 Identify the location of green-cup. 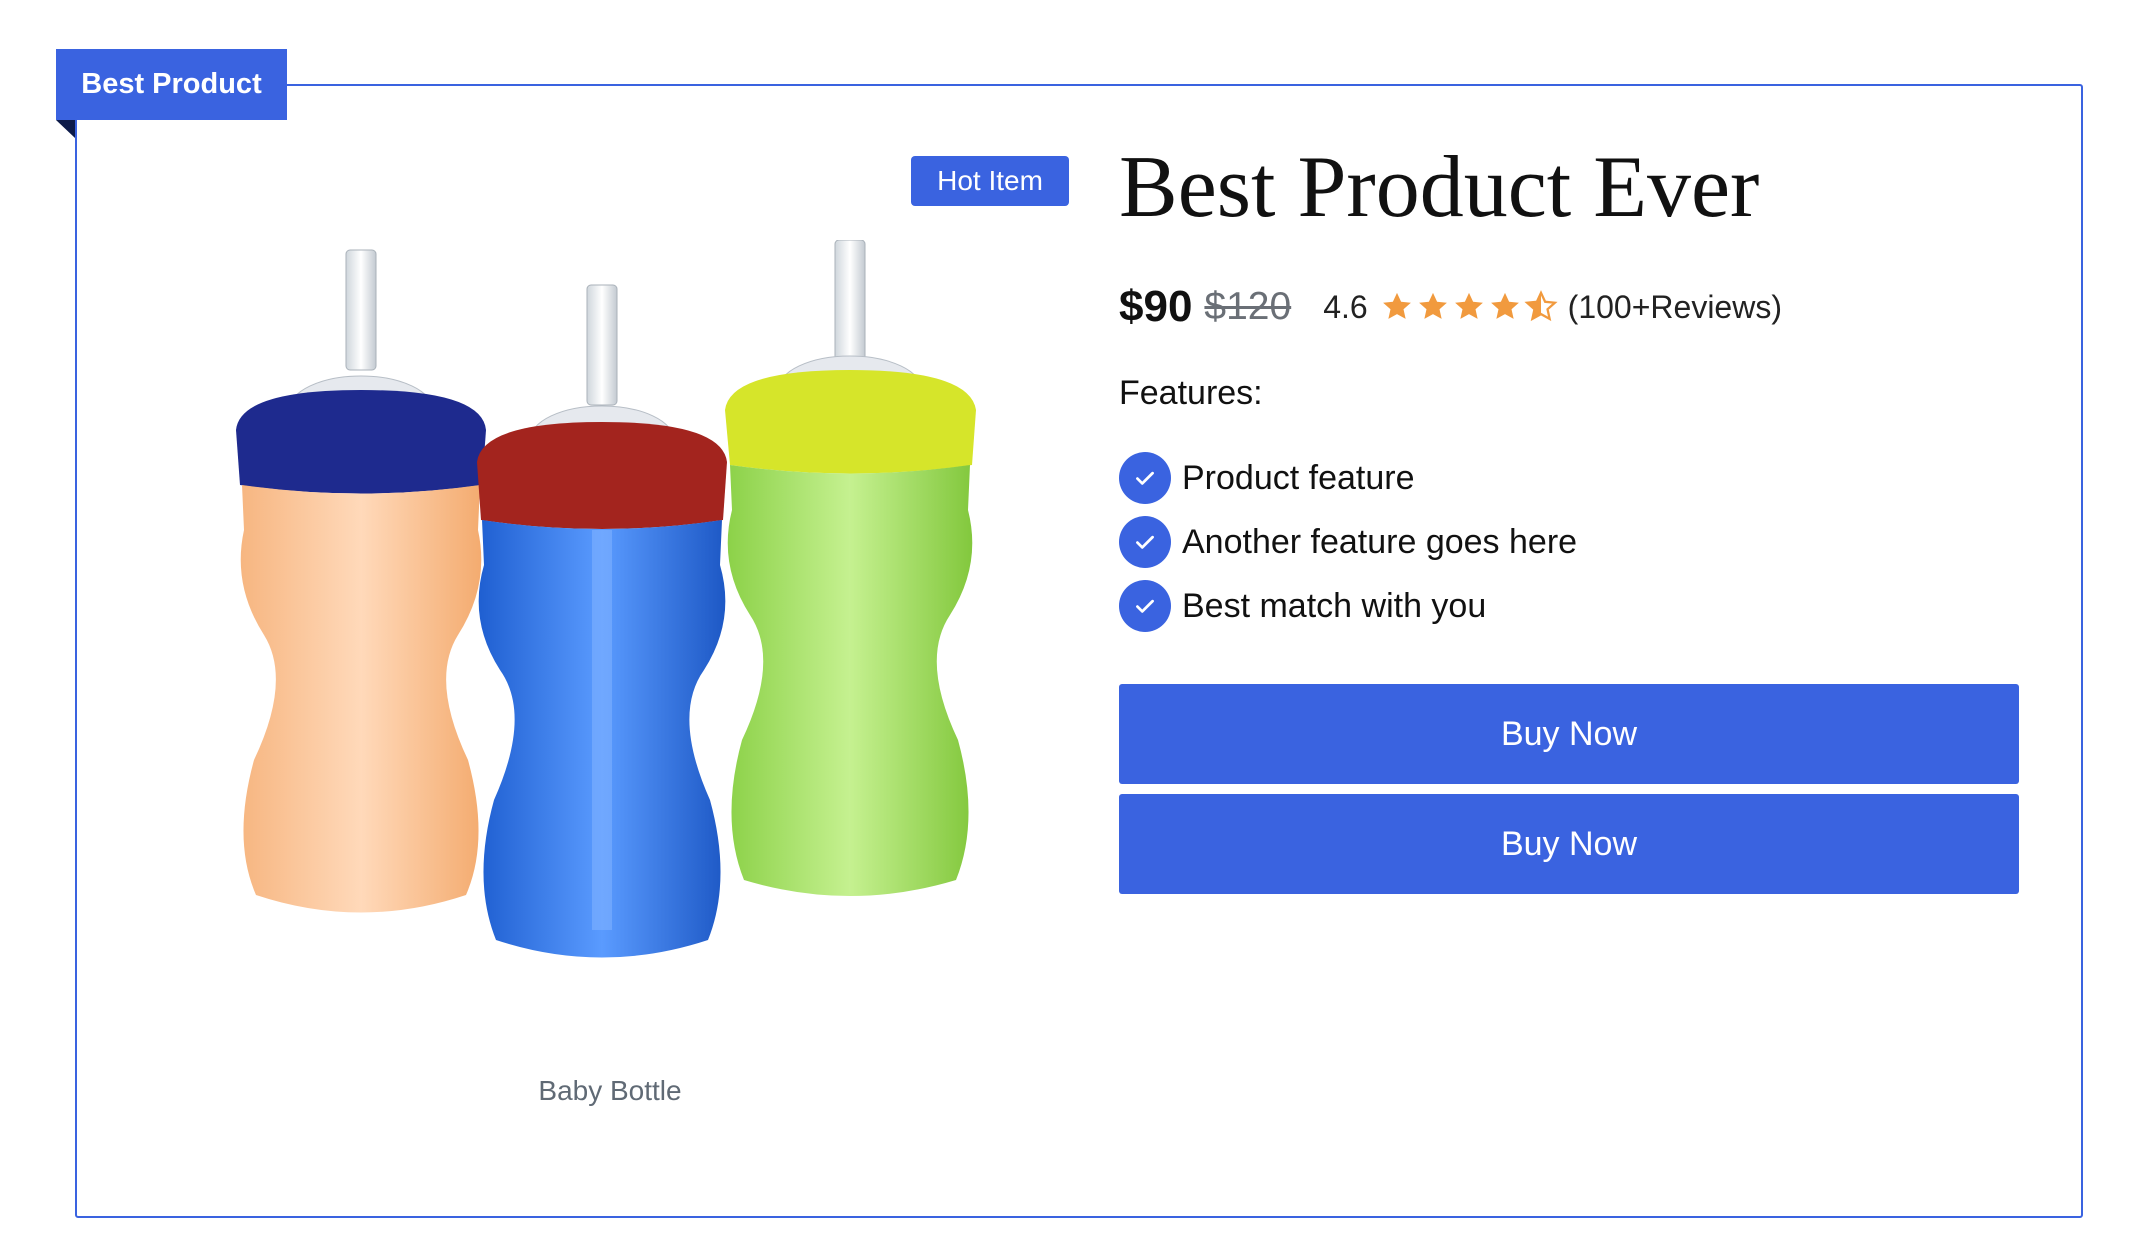
(850, 568).